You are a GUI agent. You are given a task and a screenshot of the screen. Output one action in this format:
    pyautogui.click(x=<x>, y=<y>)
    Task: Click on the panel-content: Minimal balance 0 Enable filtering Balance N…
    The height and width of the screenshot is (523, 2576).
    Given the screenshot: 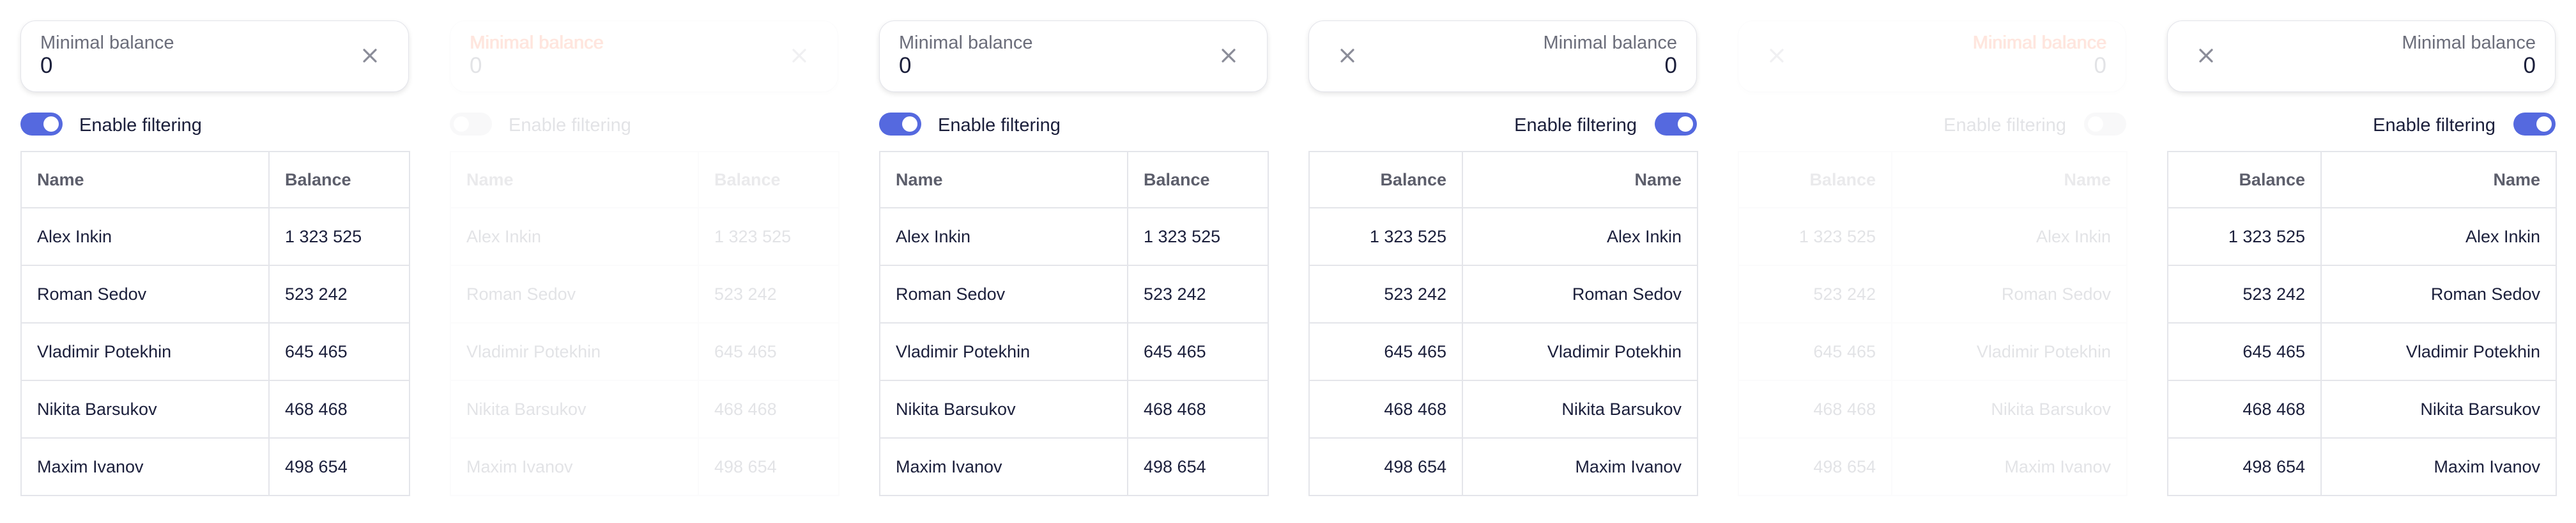 What is the action you would take?
    pyautogui.click(x=1933, y=258)
    